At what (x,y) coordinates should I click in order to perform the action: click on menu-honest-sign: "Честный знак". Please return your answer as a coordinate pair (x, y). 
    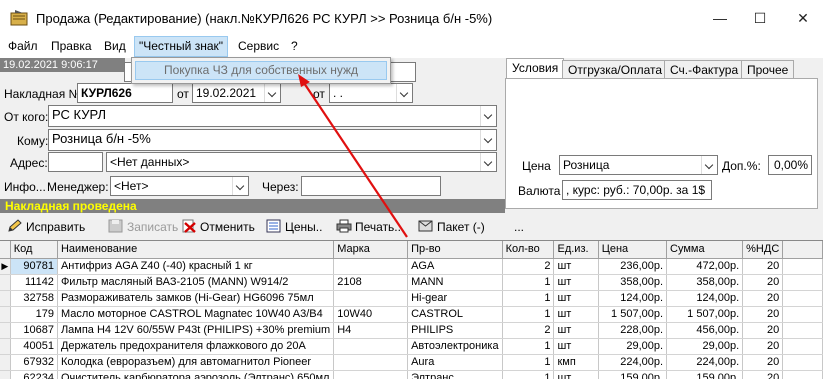
    Looking at the image, I should click on (181, 46).